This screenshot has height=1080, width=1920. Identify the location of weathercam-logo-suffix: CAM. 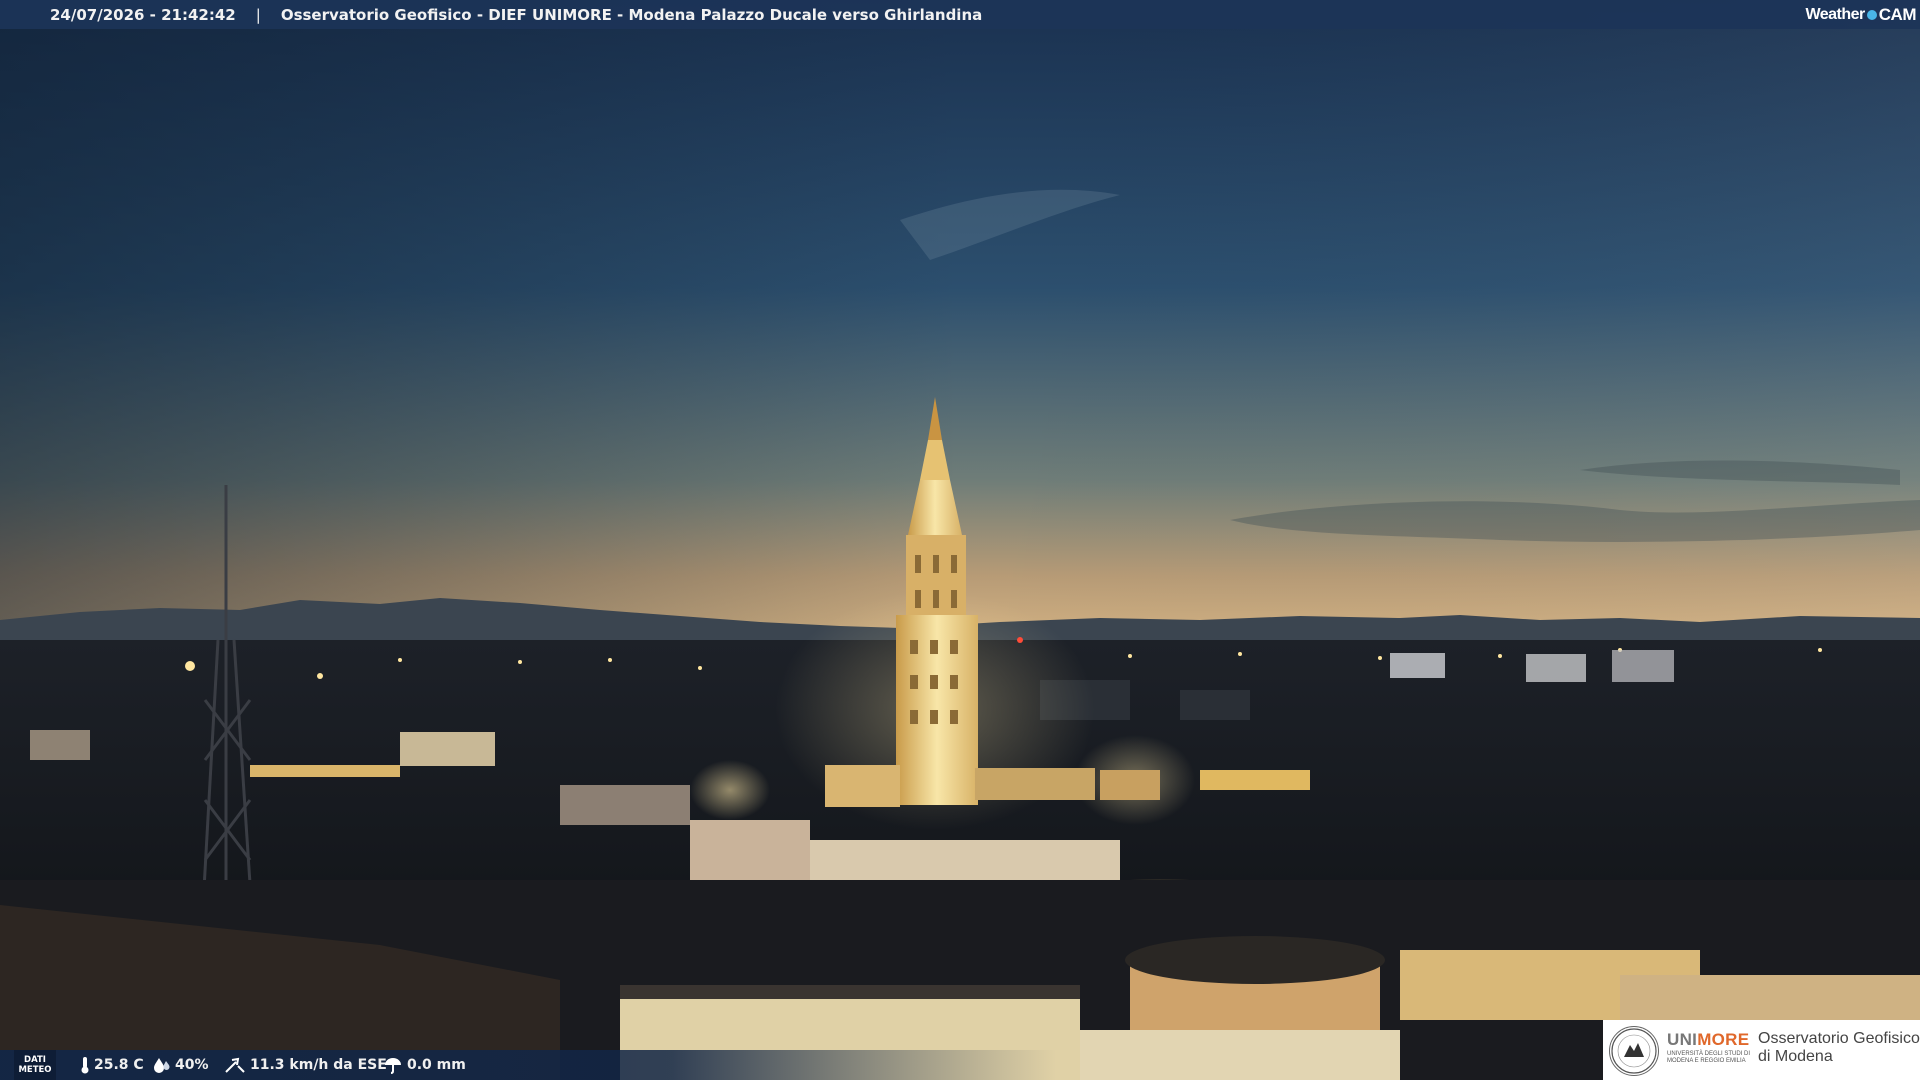
(1897, 14).